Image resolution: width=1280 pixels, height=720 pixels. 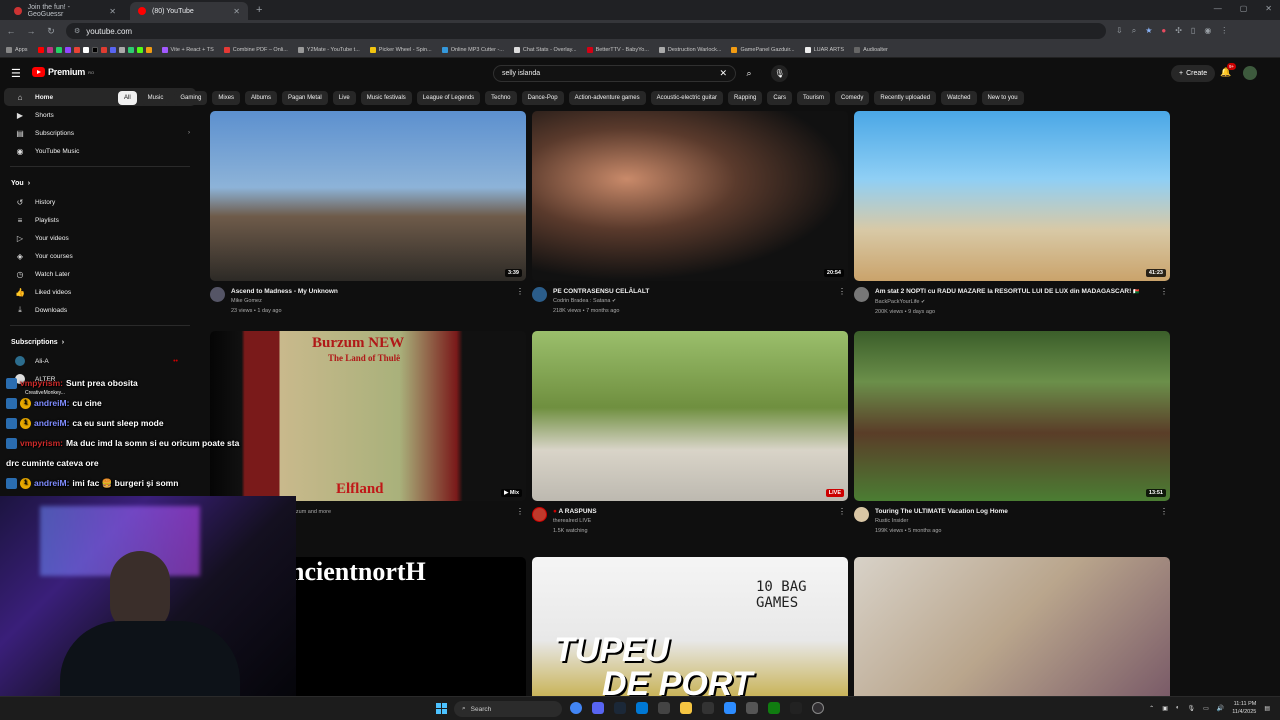 What do you see at coordinates (112, 11) in the screenshot?
I see `close-tab-icon: ✕` at bounding box center [112, 11].